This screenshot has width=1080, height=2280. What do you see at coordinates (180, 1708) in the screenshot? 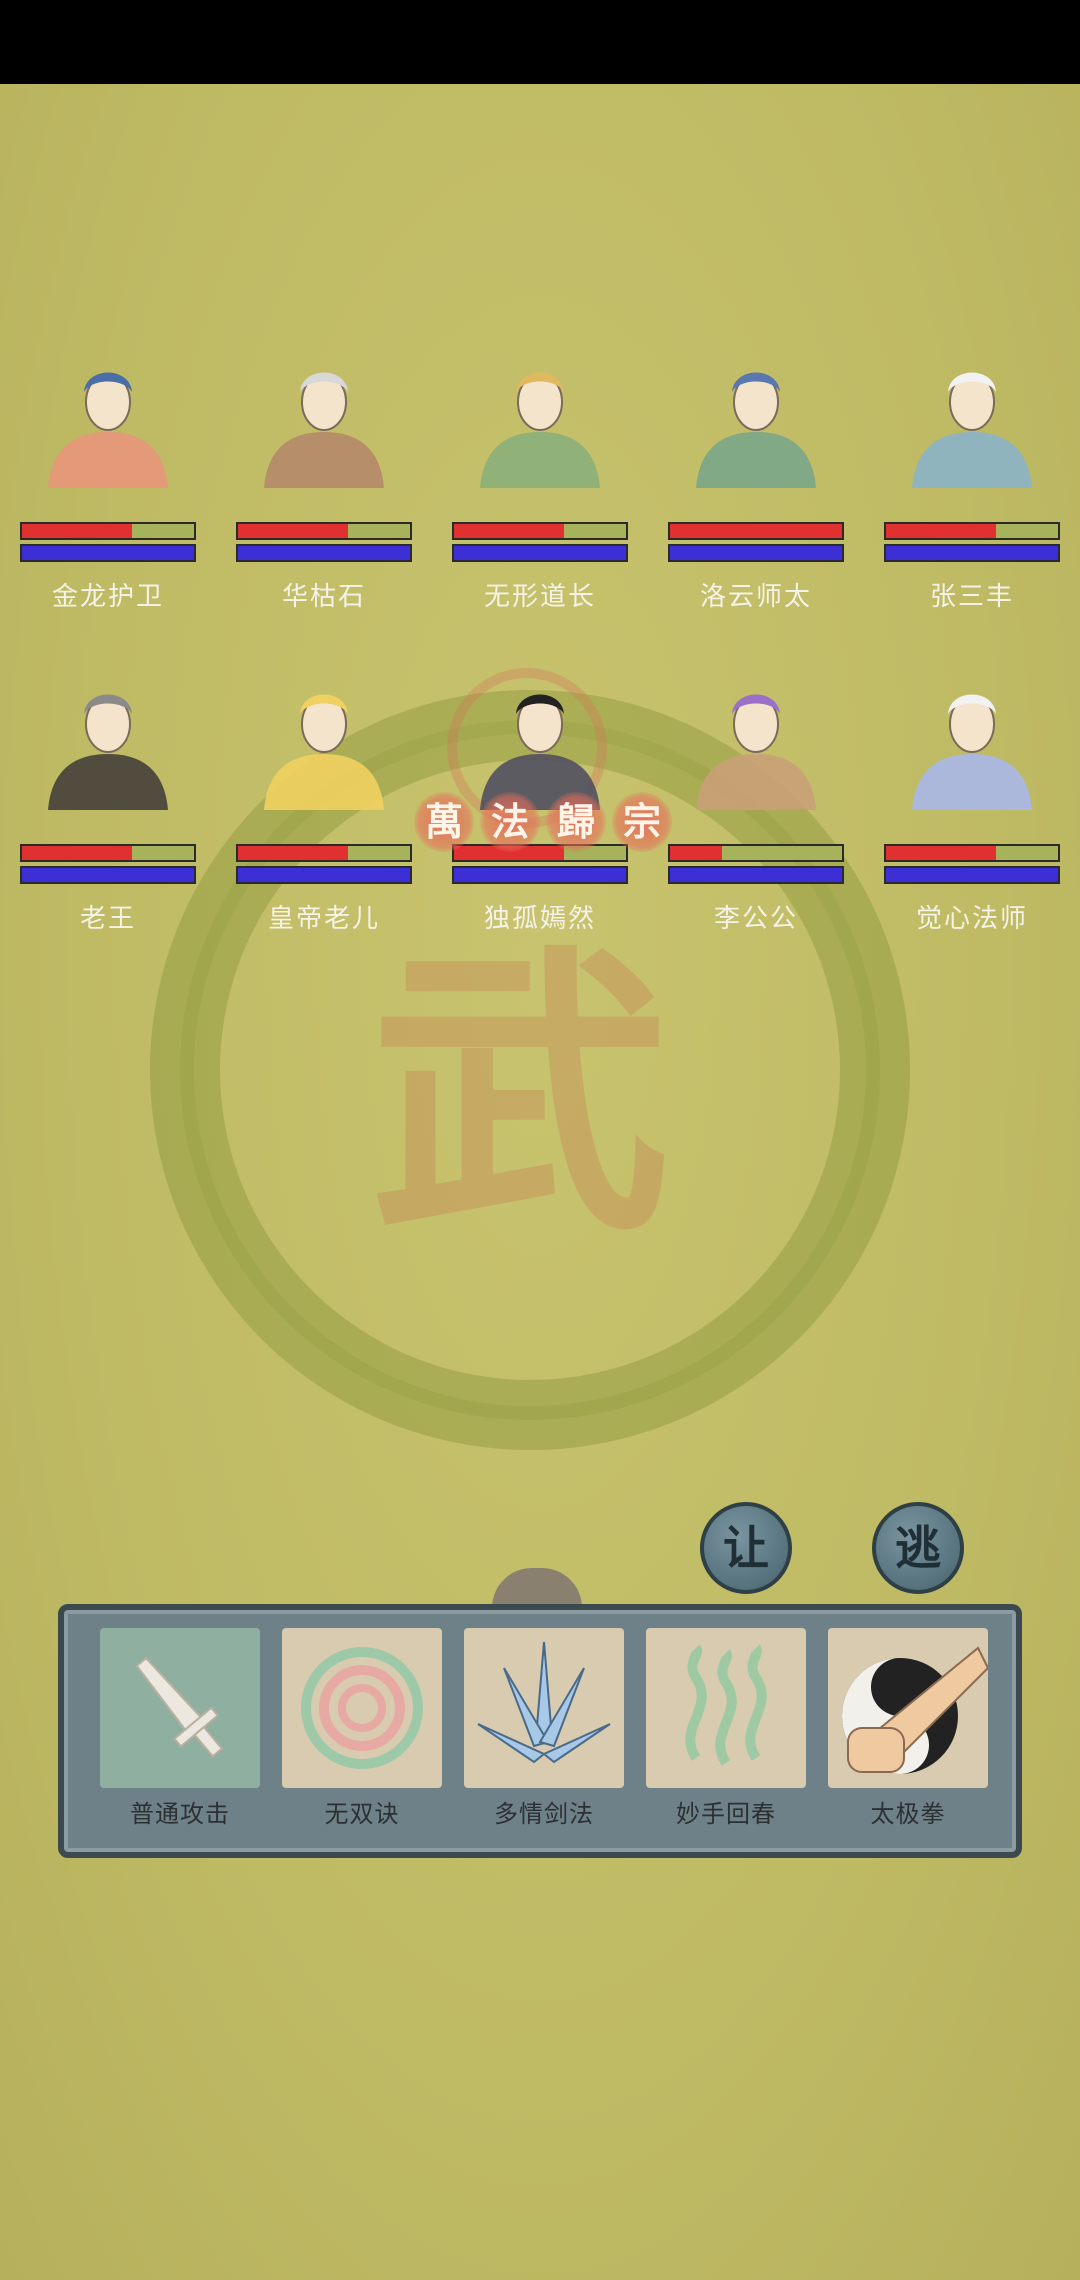
I see `sword-icon` at bounding box center [180, 1708].